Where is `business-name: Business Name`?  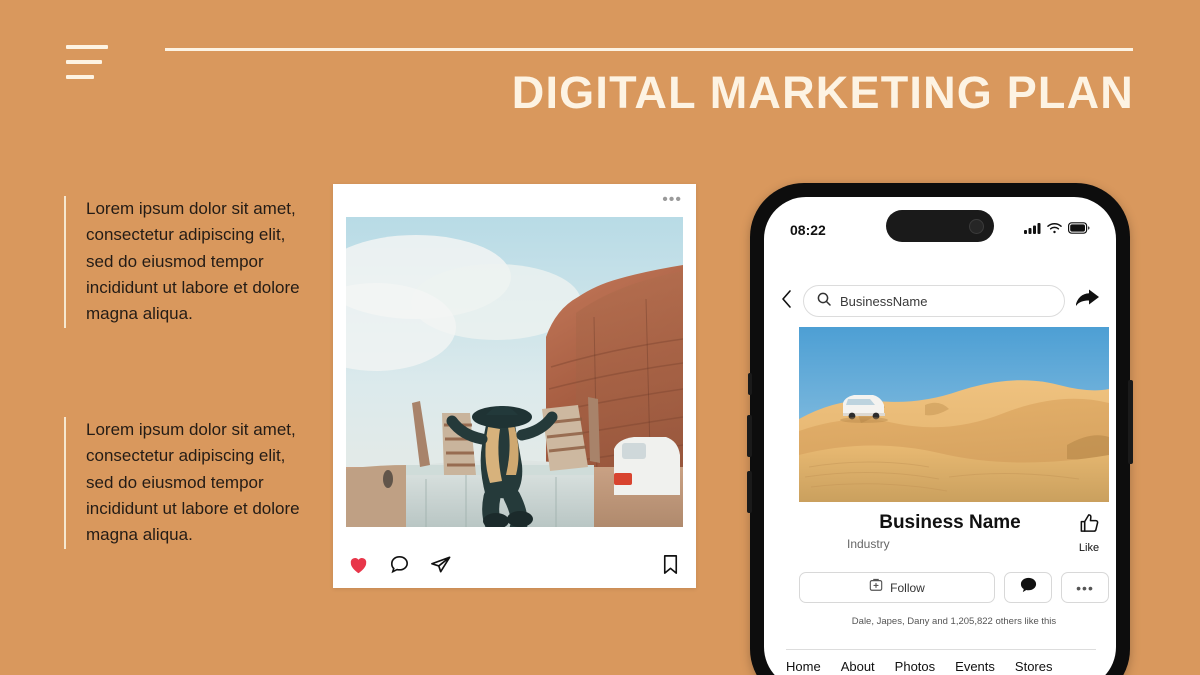 business-name: Business Name is located at coordinates (950, 522).